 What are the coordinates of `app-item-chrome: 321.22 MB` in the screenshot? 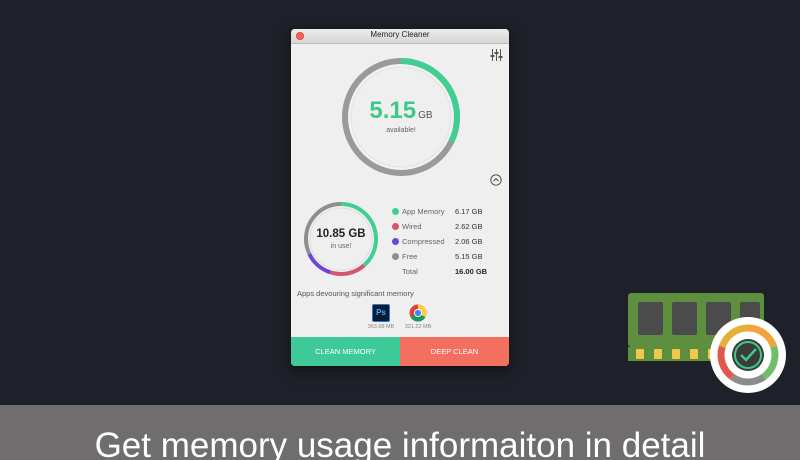 It's located at (418, 317).